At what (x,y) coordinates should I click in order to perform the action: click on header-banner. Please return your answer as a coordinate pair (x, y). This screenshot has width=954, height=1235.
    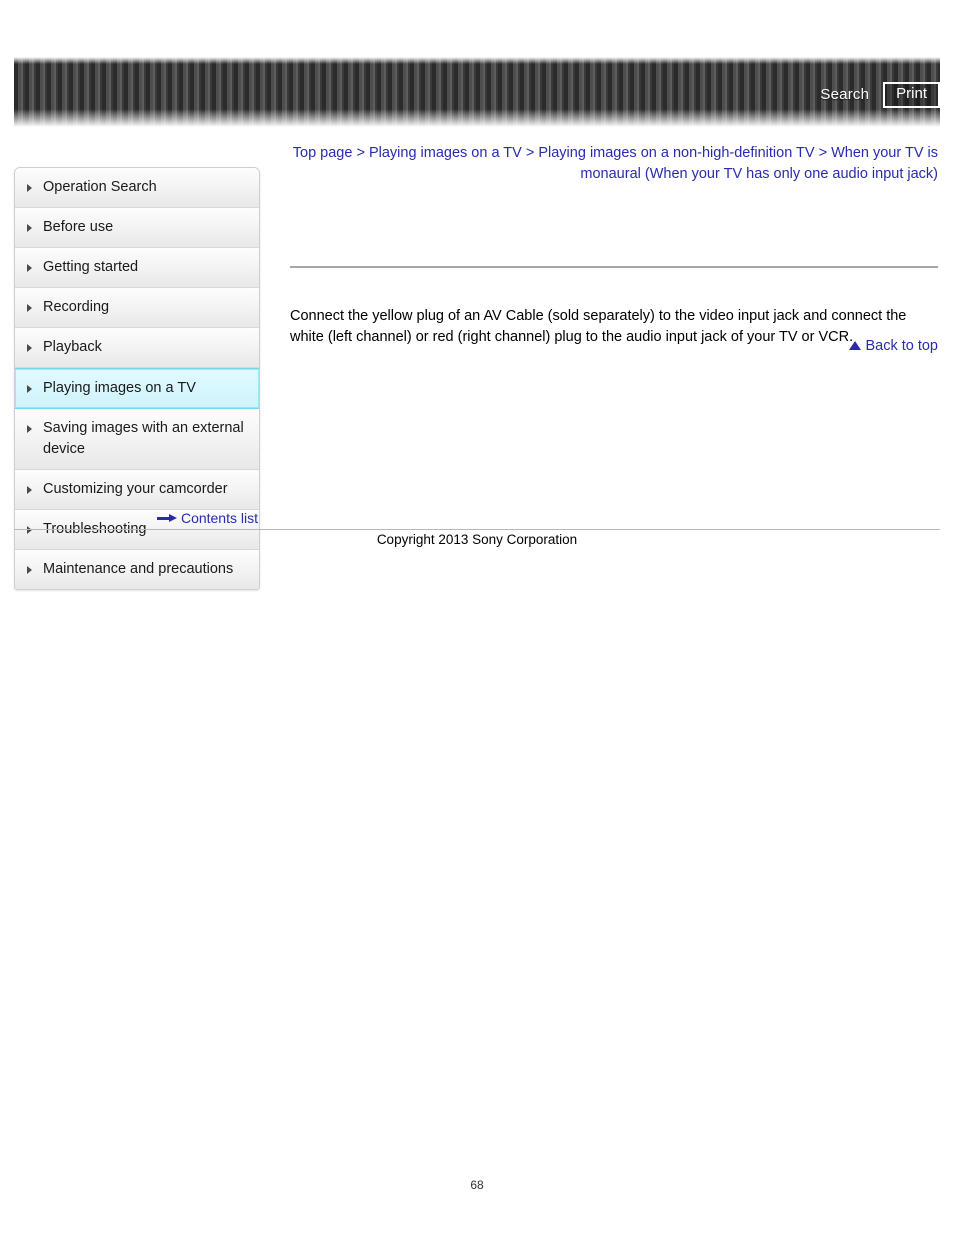
    Looking at the image, I should click on (477, 92).